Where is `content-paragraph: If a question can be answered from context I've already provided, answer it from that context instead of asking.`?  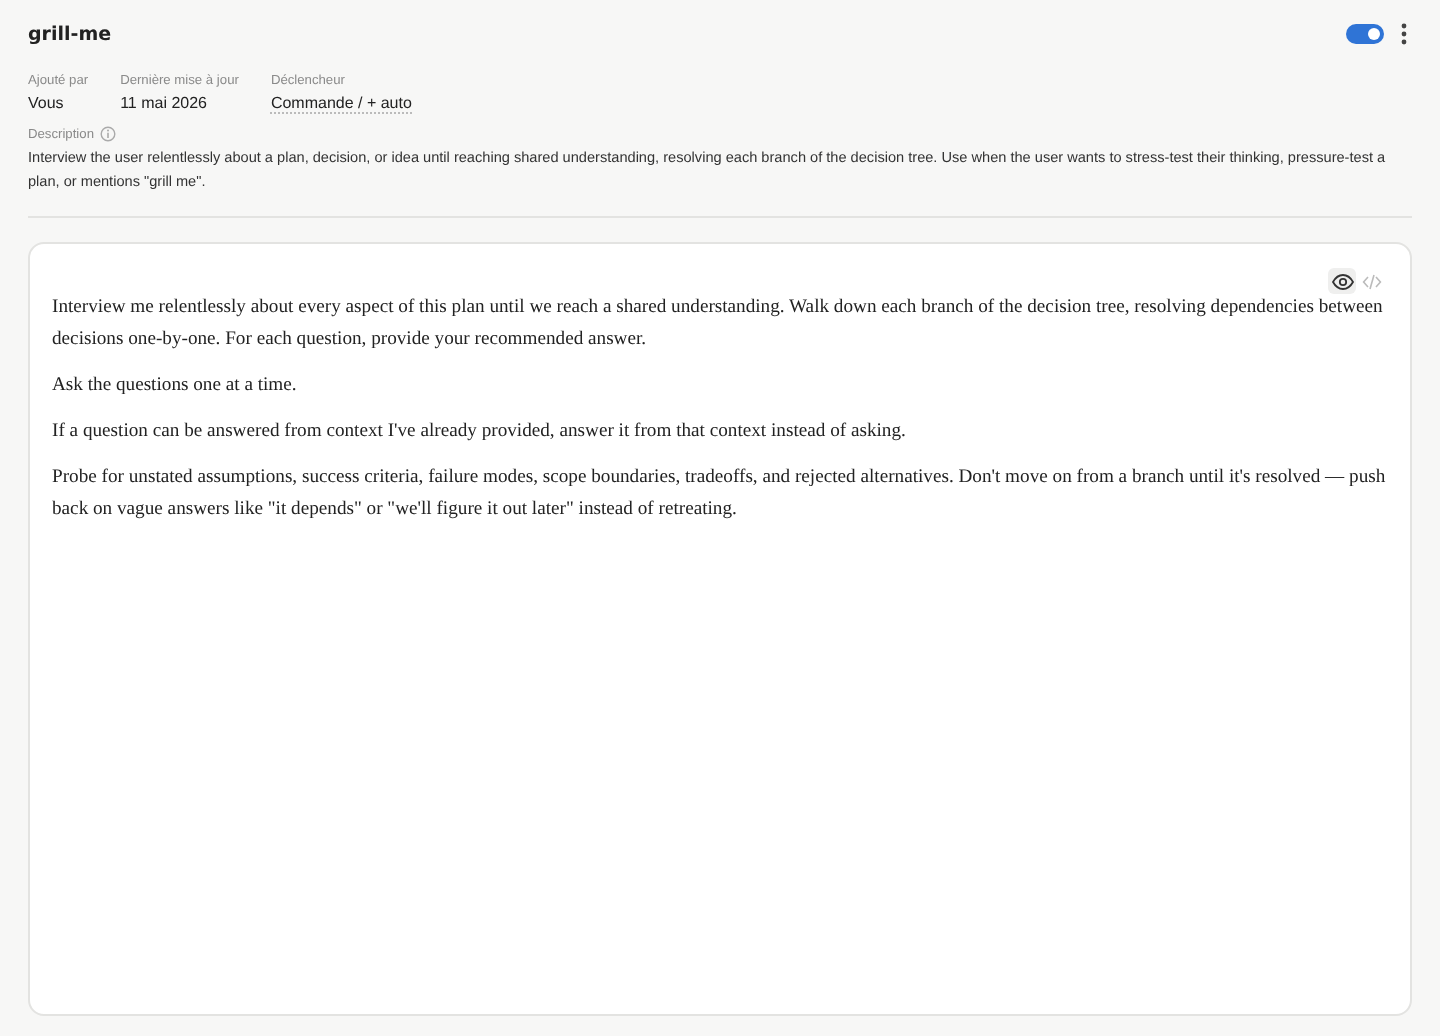 content-paragraph: If a question can be answered from context I've already provided, answer it from that context instead of asking. is located at coordinates (480, 432).